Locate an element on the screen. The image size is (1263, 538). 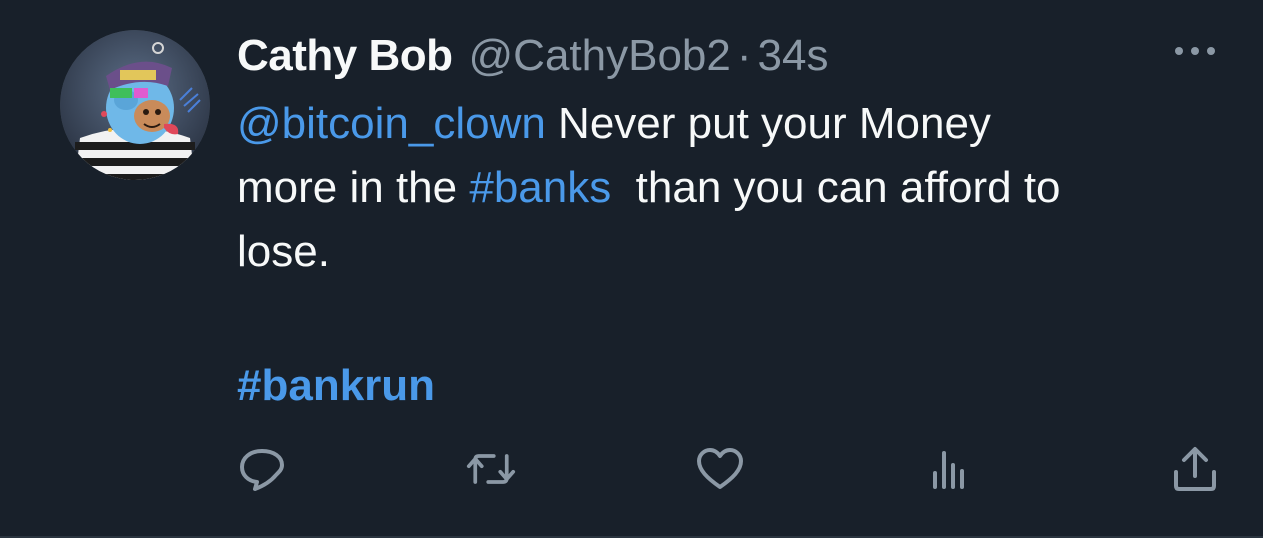
like-button is located at coordinates (720, 469).